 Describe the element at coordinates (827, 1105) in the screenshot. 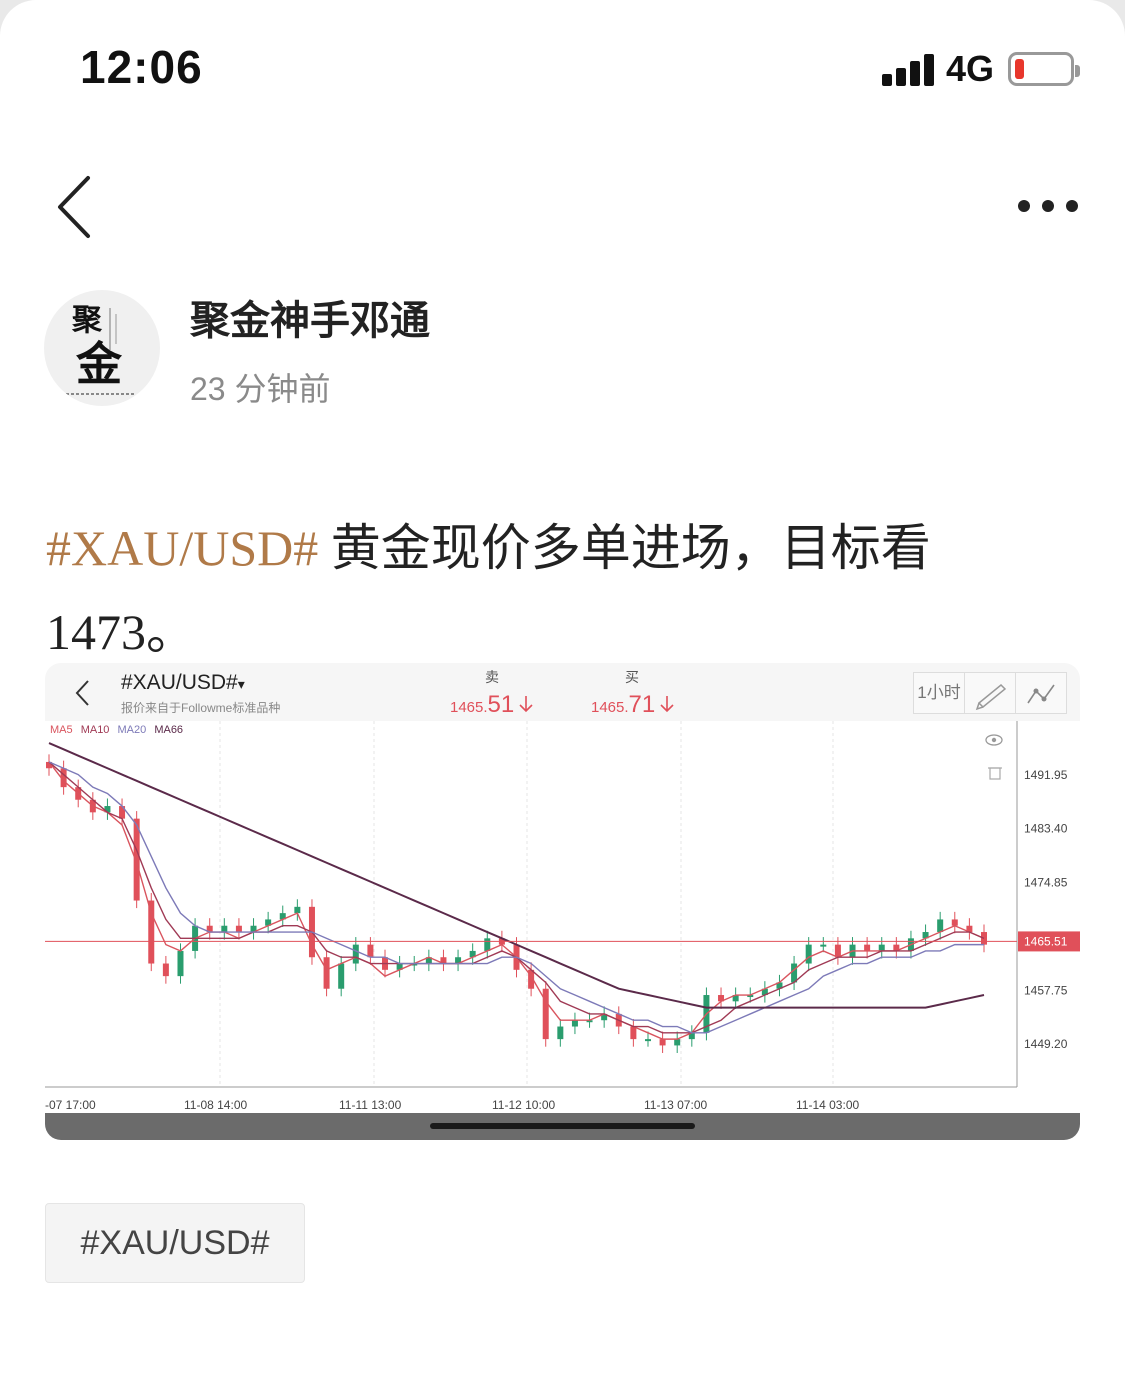

I see `x-tick-label: 11-14 03:00` at that location.